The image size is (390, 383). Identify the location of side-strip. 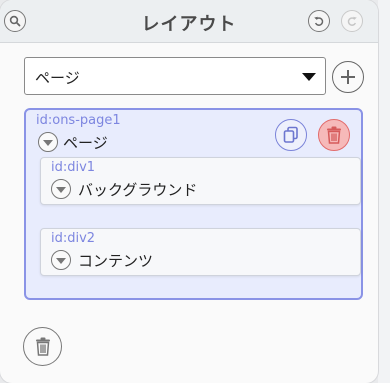
(384, 191).